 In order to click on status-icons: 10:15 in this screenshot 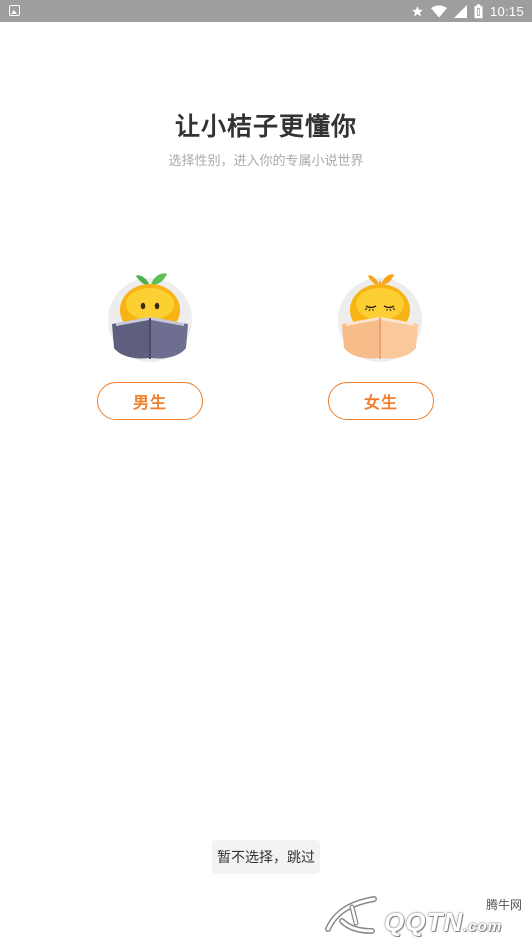, I will do `click(467, 11)`.